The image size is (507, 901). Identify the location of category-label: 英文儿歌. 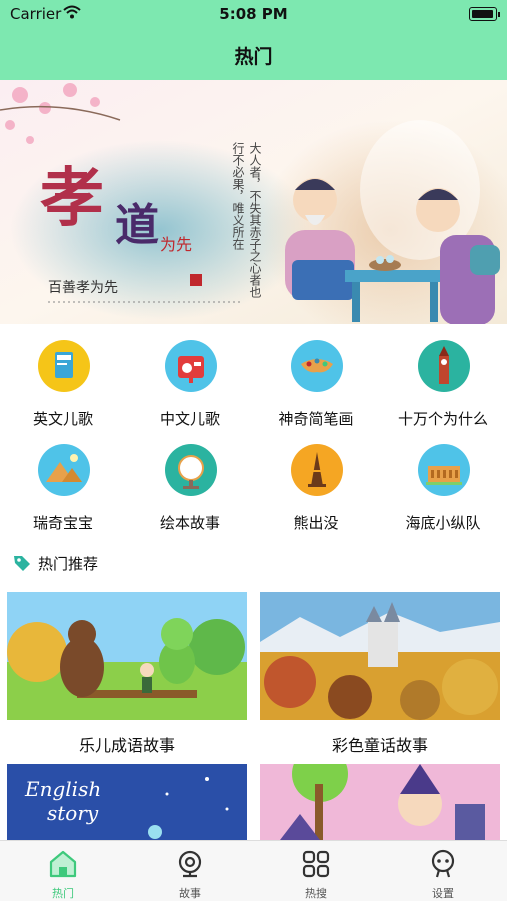
(62, 419).